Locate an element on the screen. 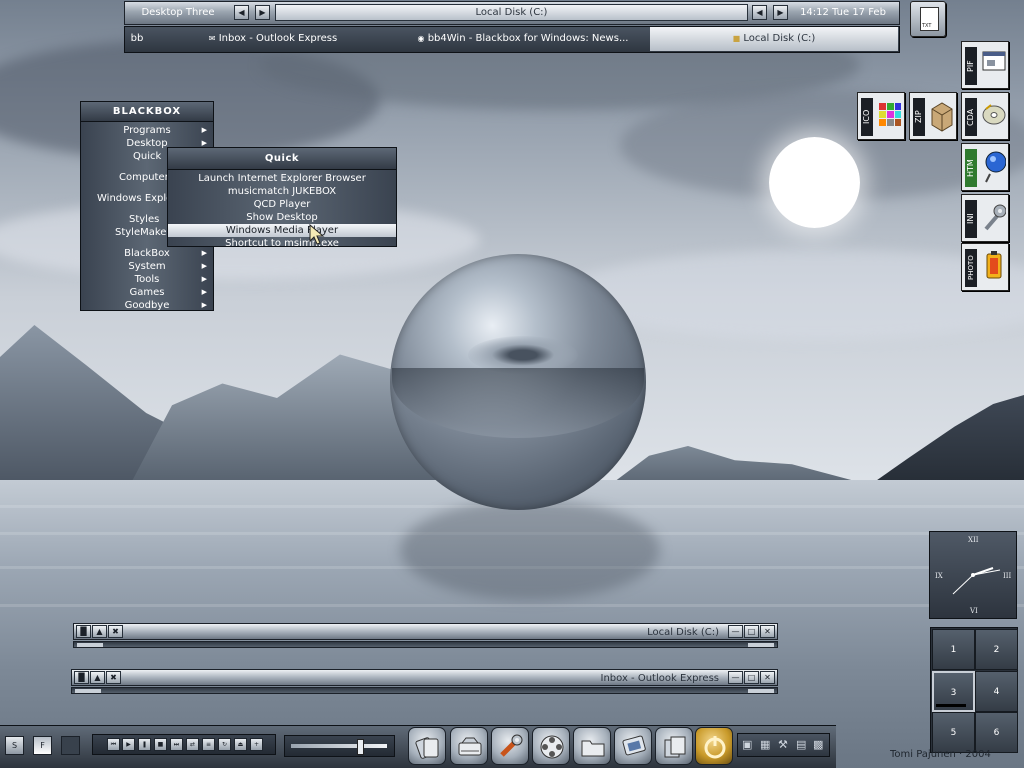  quick-item-internet-explorer: Launch Internet Explorer Browser is located at coordinates (282, 178).